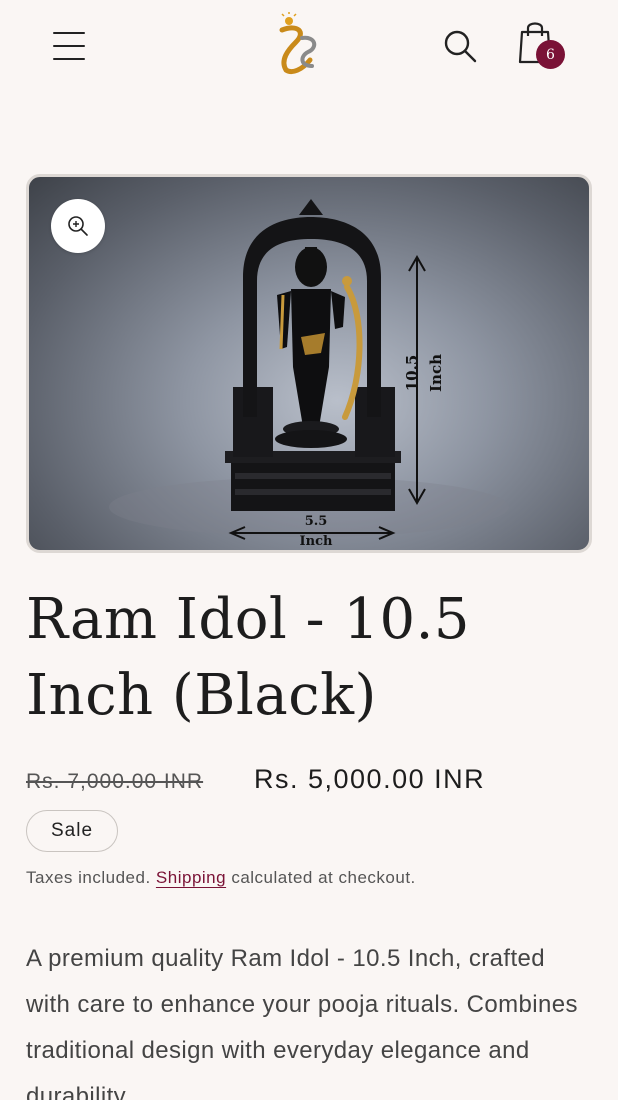  What do you see at coordinates (316, 541) in the screenshot?
I see `width-dimension-unit: Inch` at bounding box center [316, 541].